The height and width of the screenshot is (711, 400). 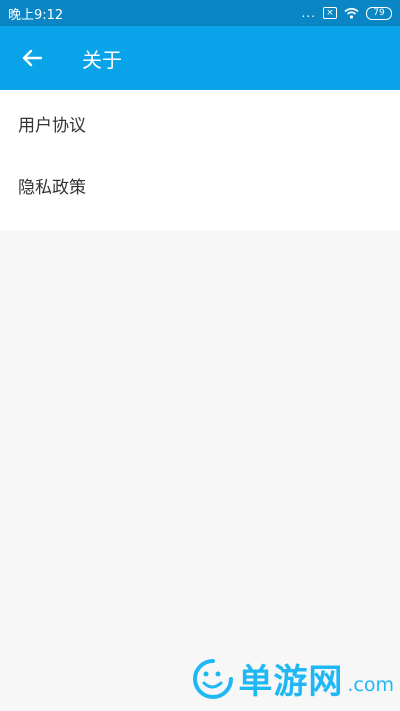 What do you see at coordinates (36, 15) in the screenshot?
I see `status-time: 晚上9:12` at bounding box center [36, 15].